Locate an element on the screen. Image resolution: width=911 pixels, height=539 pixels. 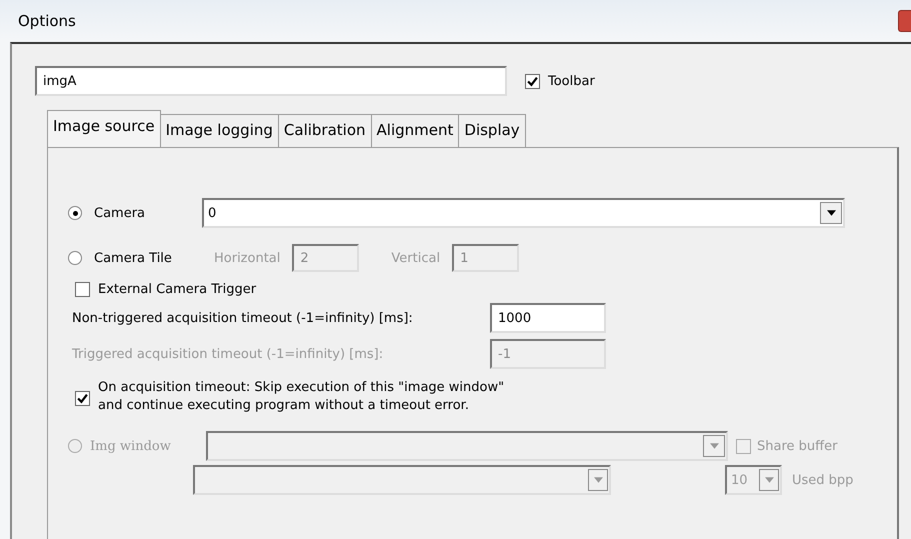
radio-button is located at coordinates (75, 213).